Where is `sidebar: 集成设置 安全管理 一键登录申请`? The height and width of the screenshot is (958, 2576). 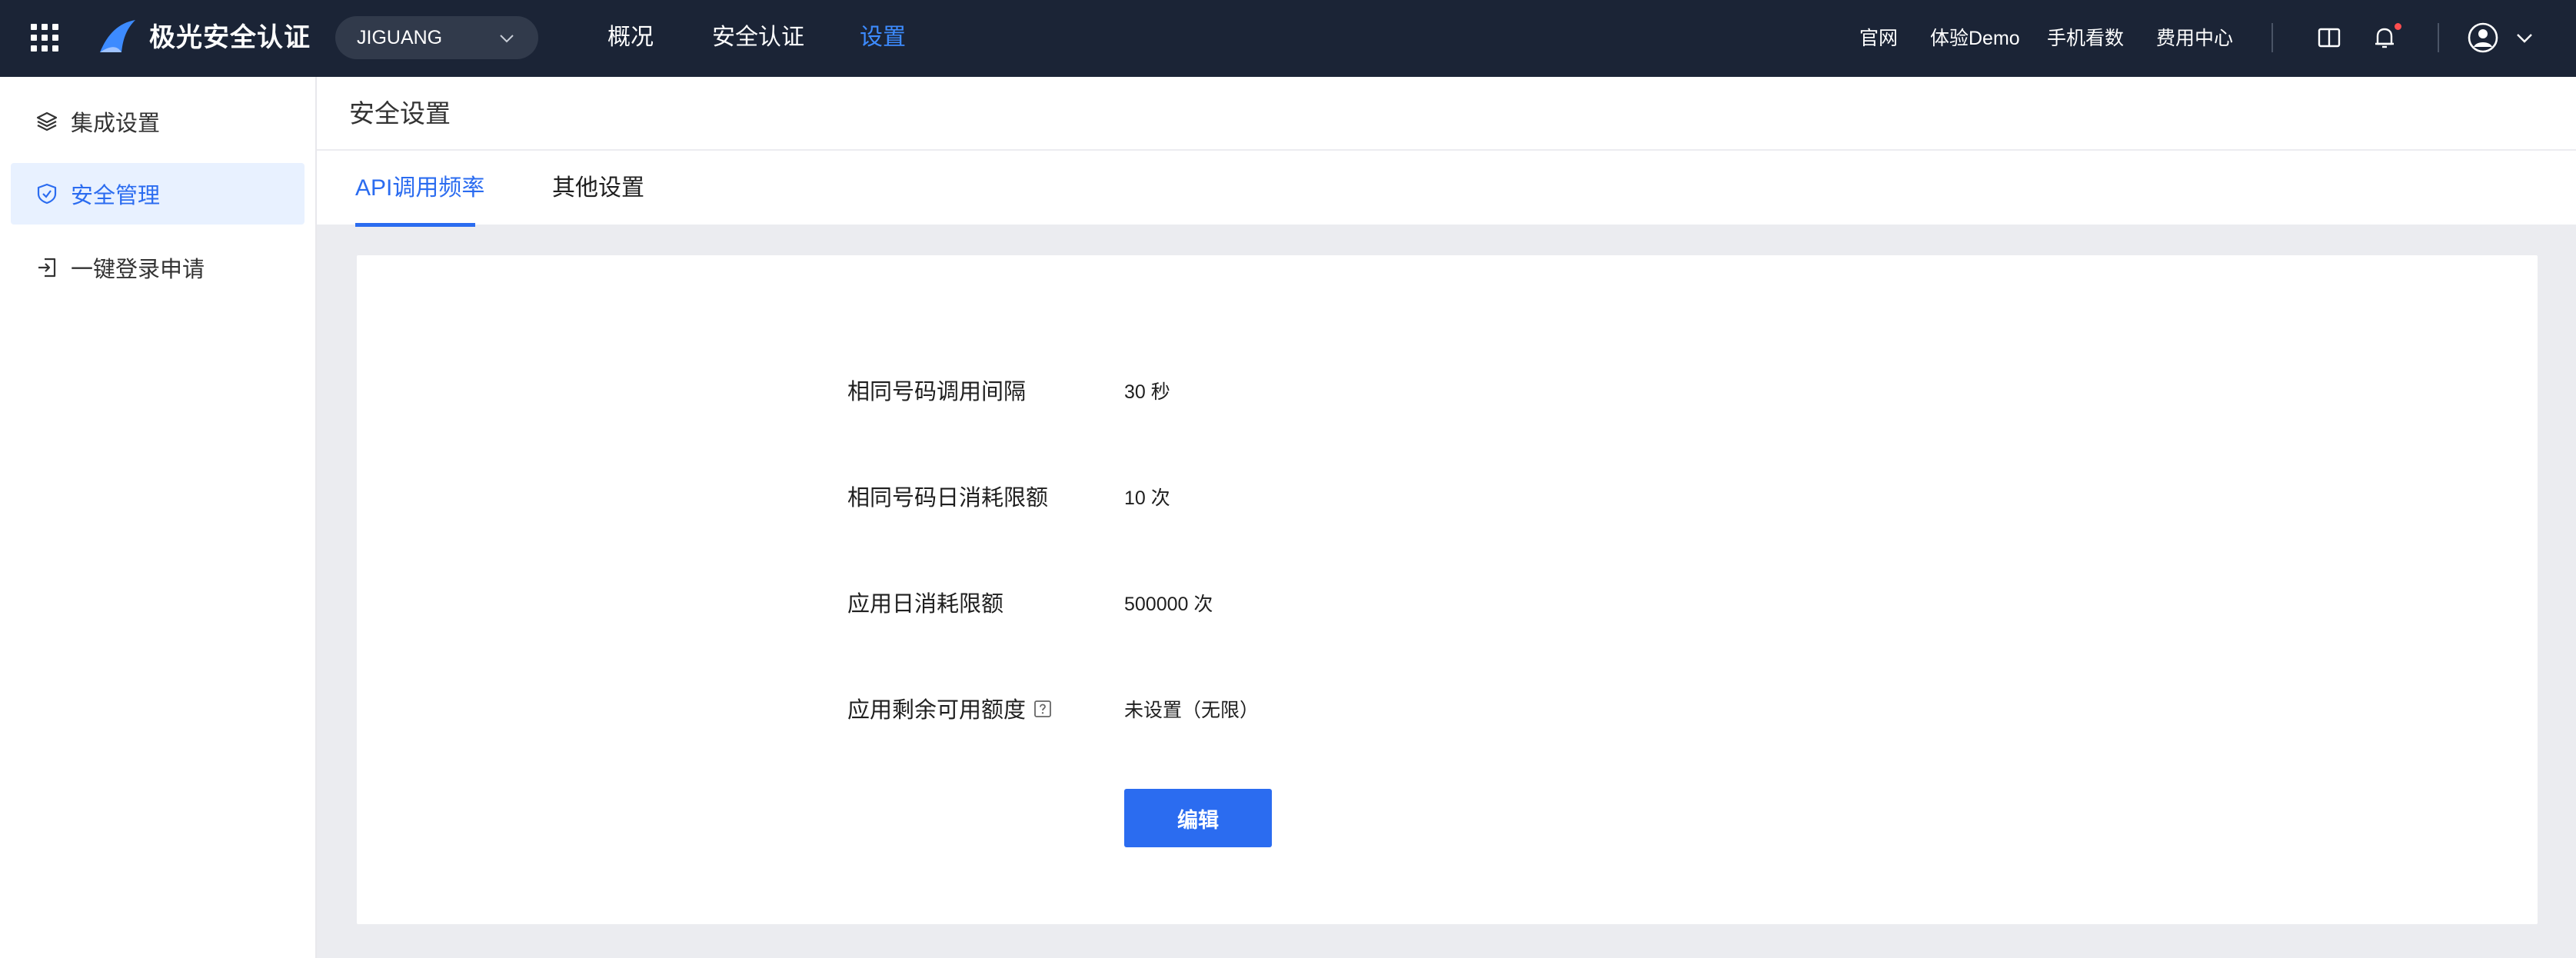 sidebar: 集成设置 安全管理 一键登录申请 is located at coordinates (159, 518).